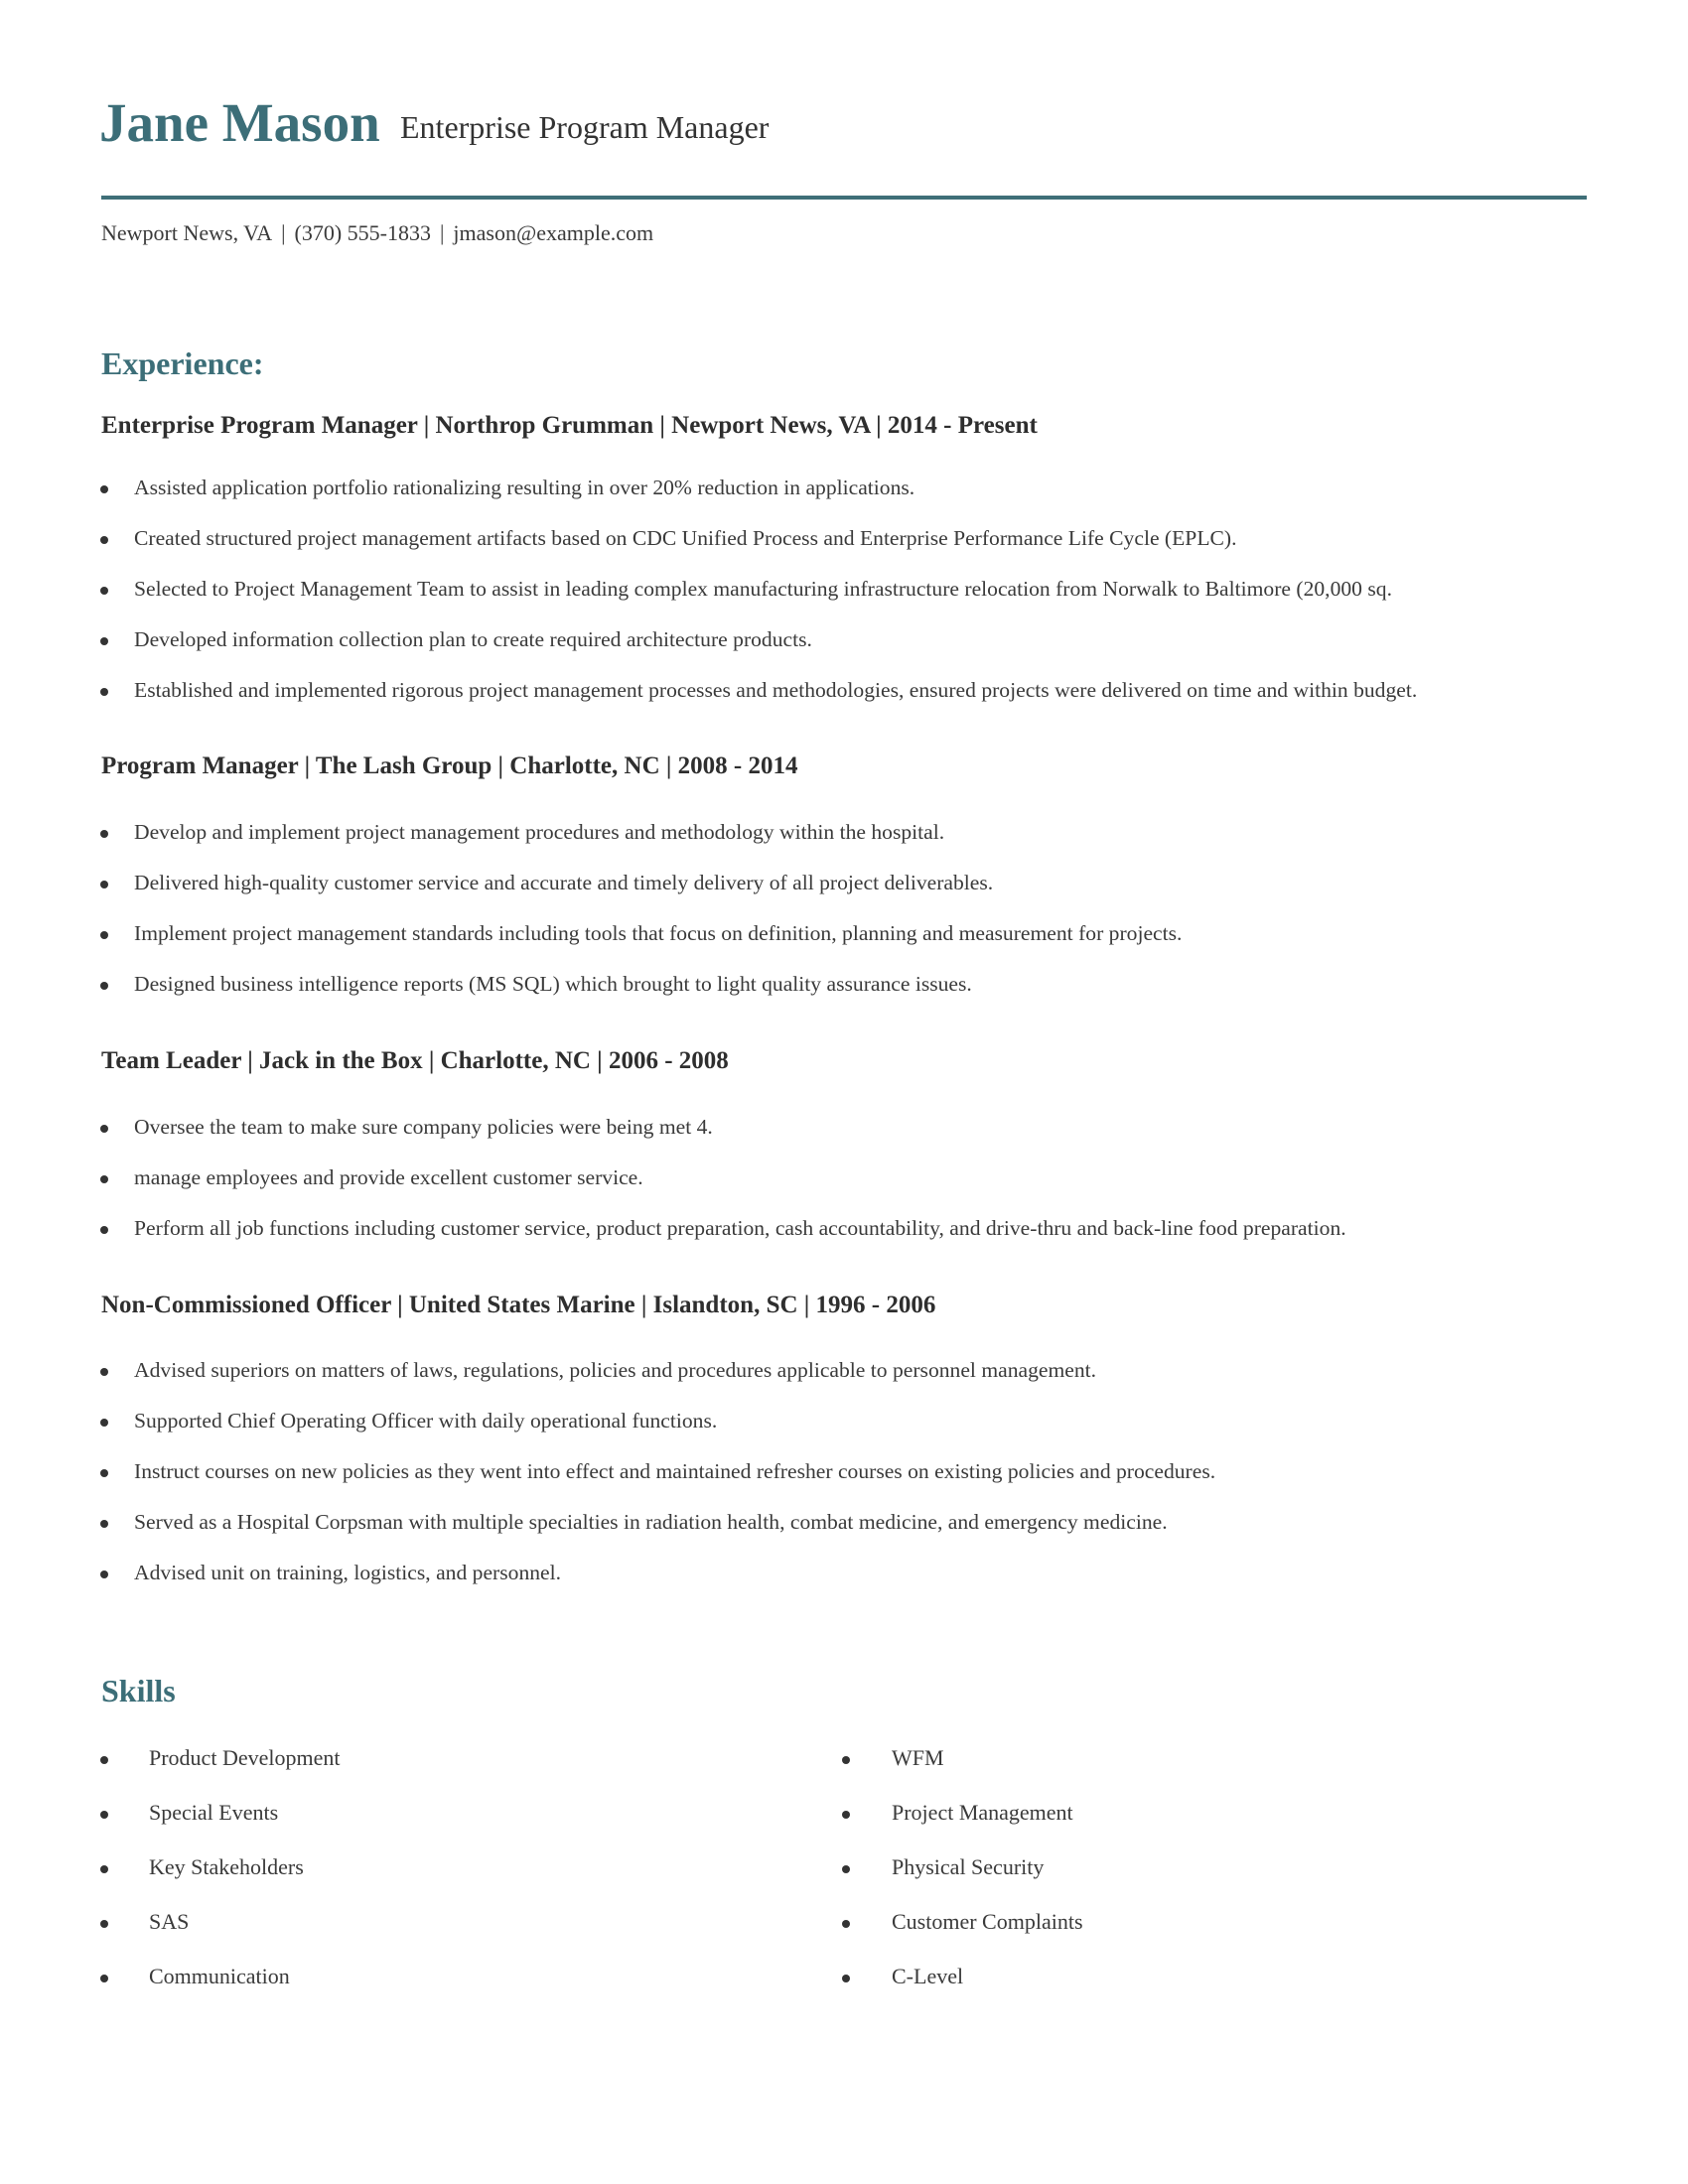 This screenshot has height=2184, width=1688. Describe the element at coordinates (363, 232) in the screenshot. I see `contact-phone: (370) 555-1833` at that location.